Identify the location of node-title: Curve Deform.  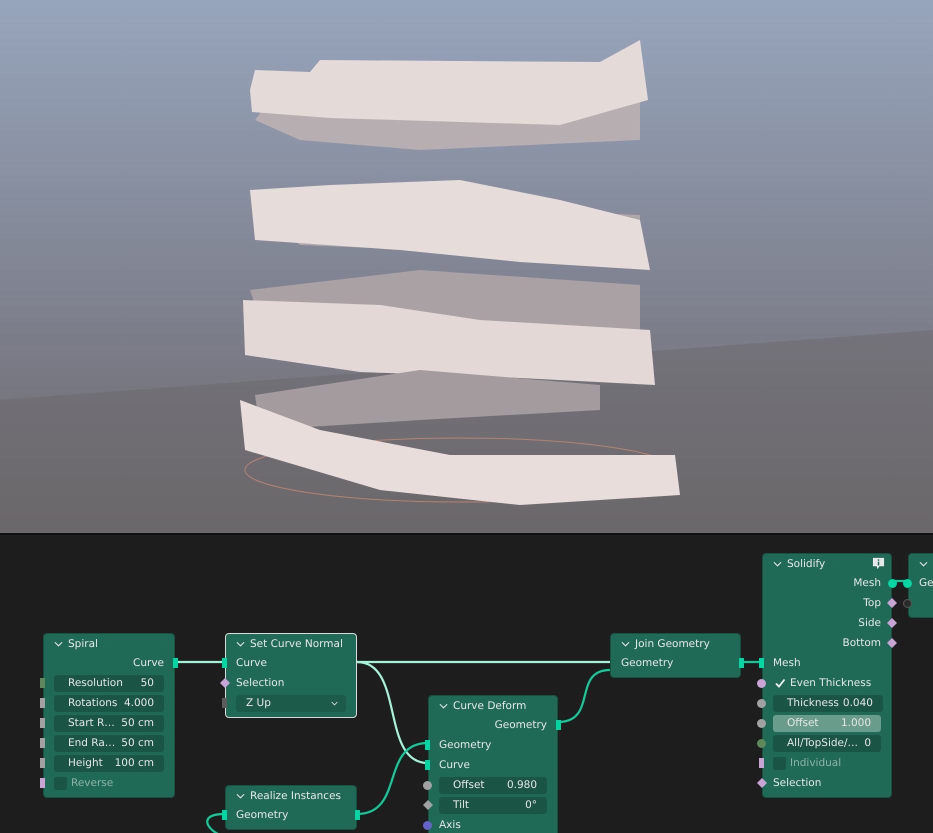
(489, 706).